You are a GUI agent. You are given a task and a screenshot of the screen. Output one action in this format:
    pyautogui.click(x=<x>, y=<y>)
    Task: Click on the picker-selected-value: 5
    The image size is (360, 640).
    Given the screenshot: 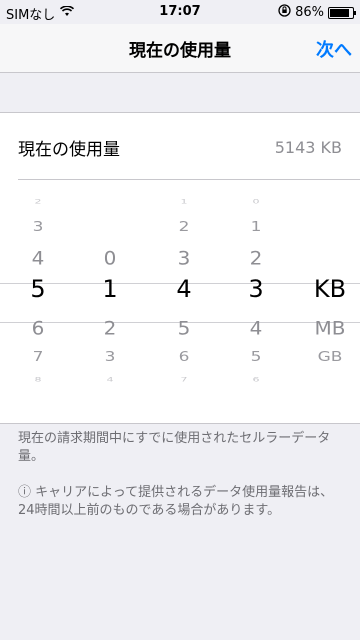 What is the action you would take?
    pyautogui.click(x=38, y=289)
    